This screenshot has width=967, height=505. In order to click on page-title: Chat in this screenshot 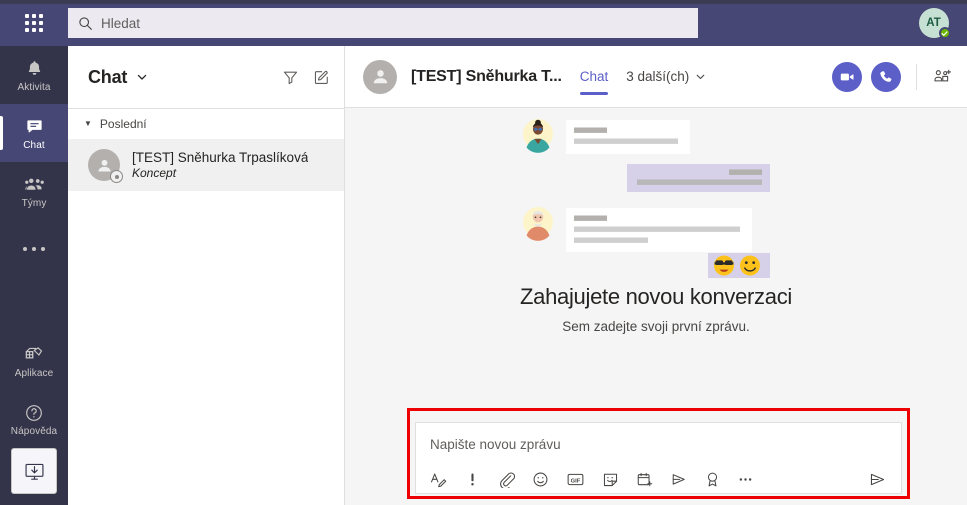, I will do `click(108, 76)`.